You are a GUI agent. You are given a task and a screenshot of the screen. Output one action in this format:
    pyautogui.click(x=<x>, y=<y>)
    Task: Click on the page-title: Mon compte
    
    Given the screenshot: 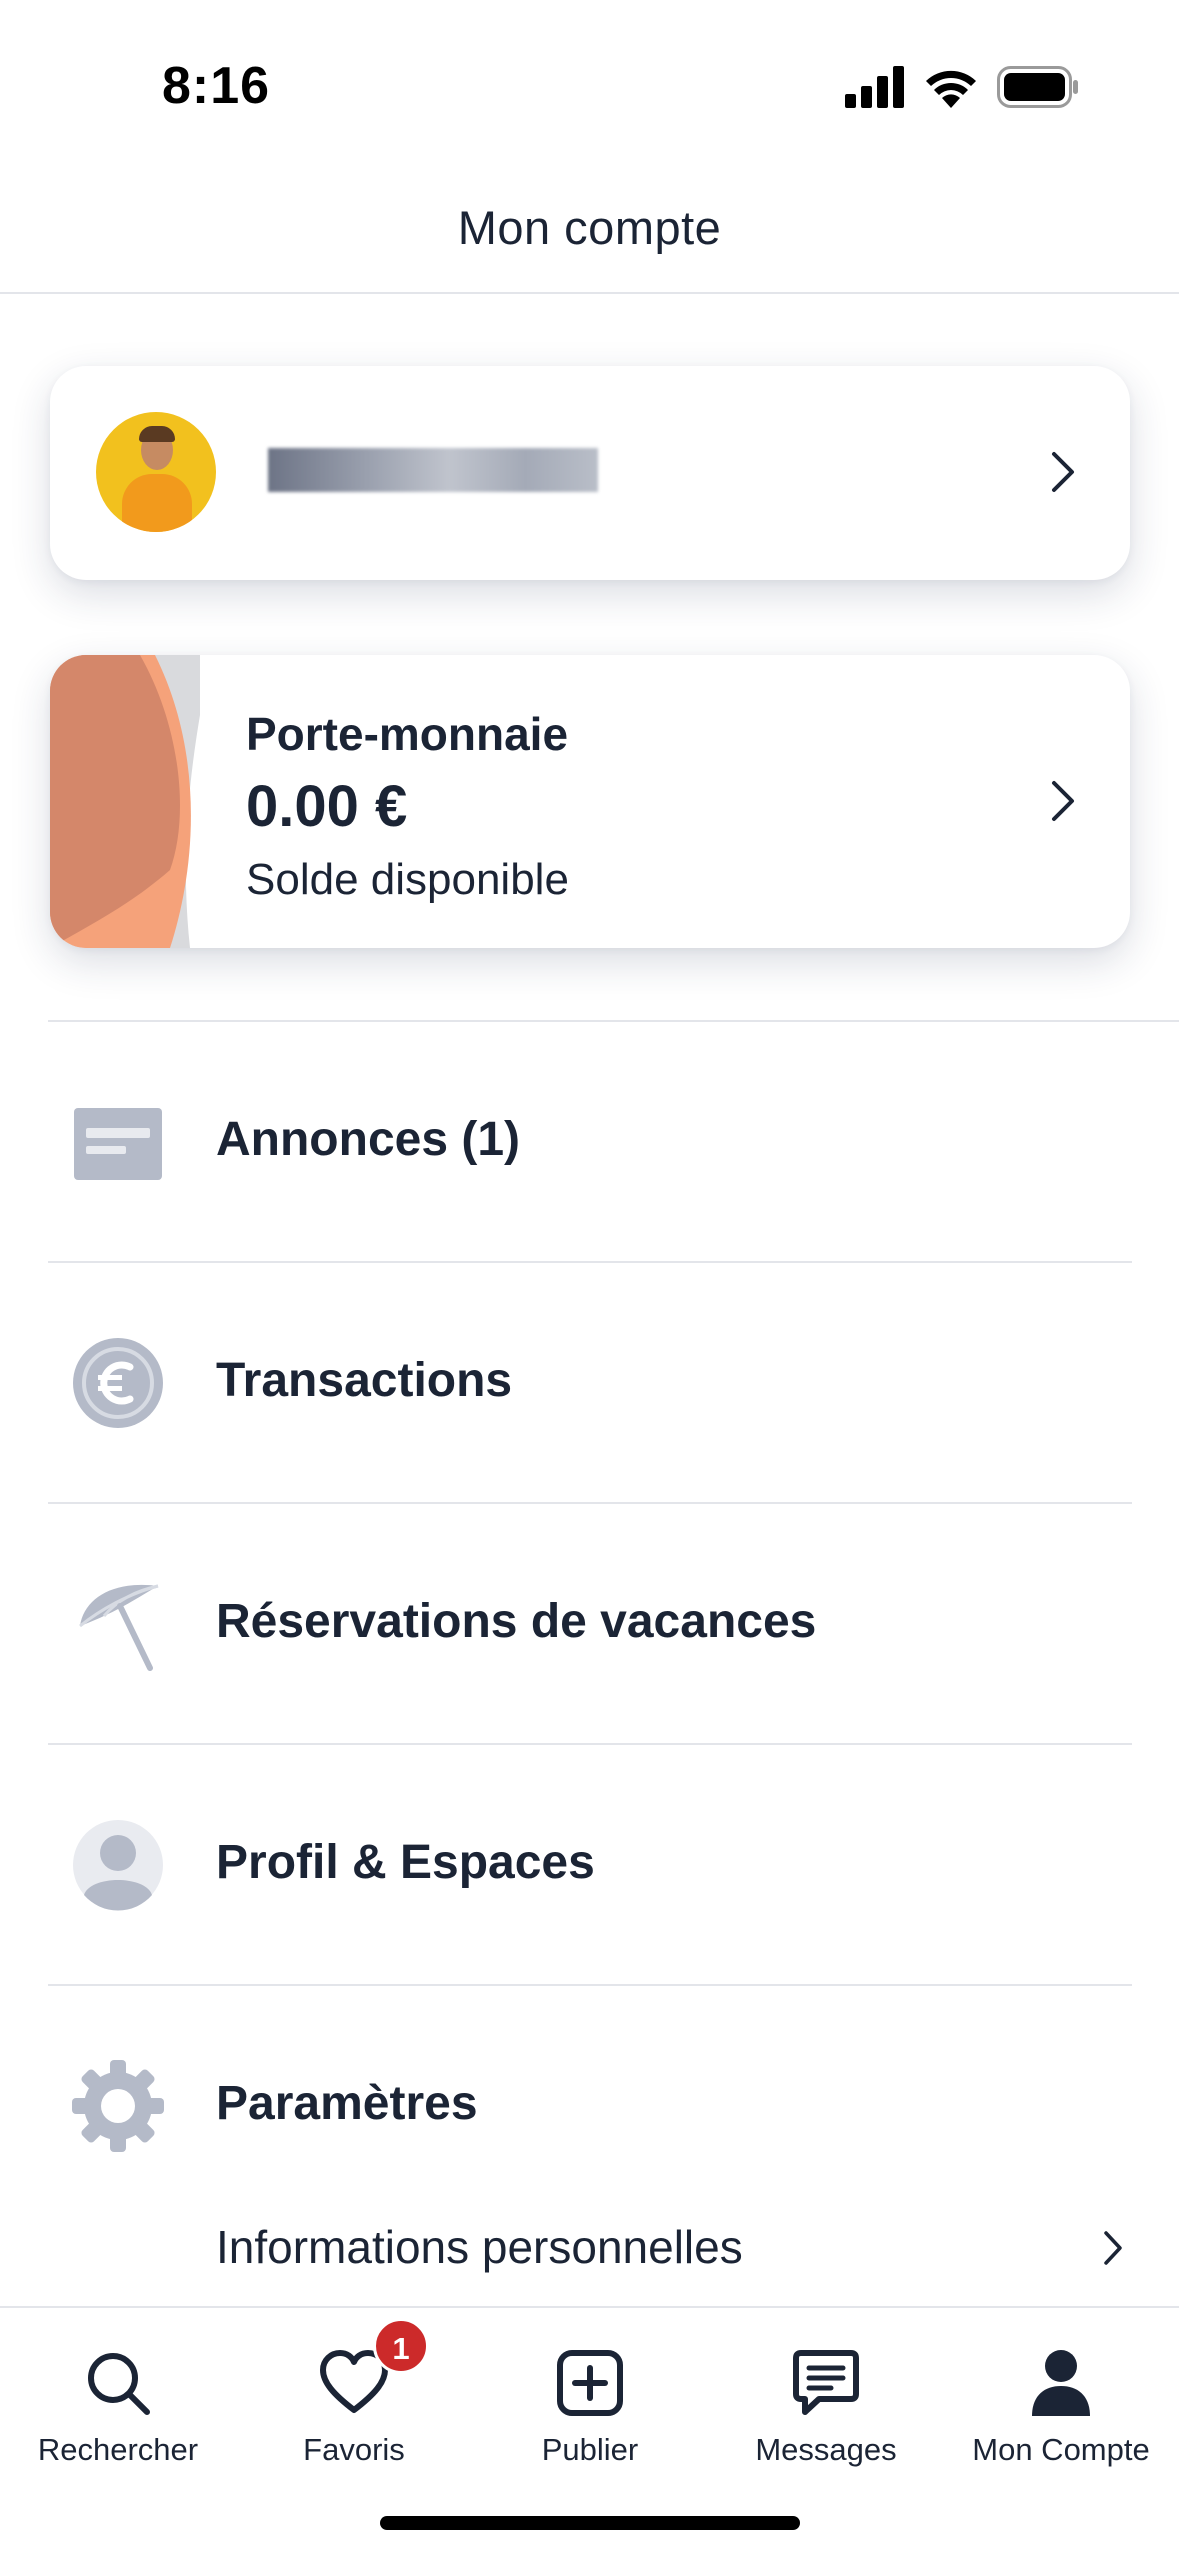 What is the action you would take?
    pyautogui.click(x=589, y=227)
    